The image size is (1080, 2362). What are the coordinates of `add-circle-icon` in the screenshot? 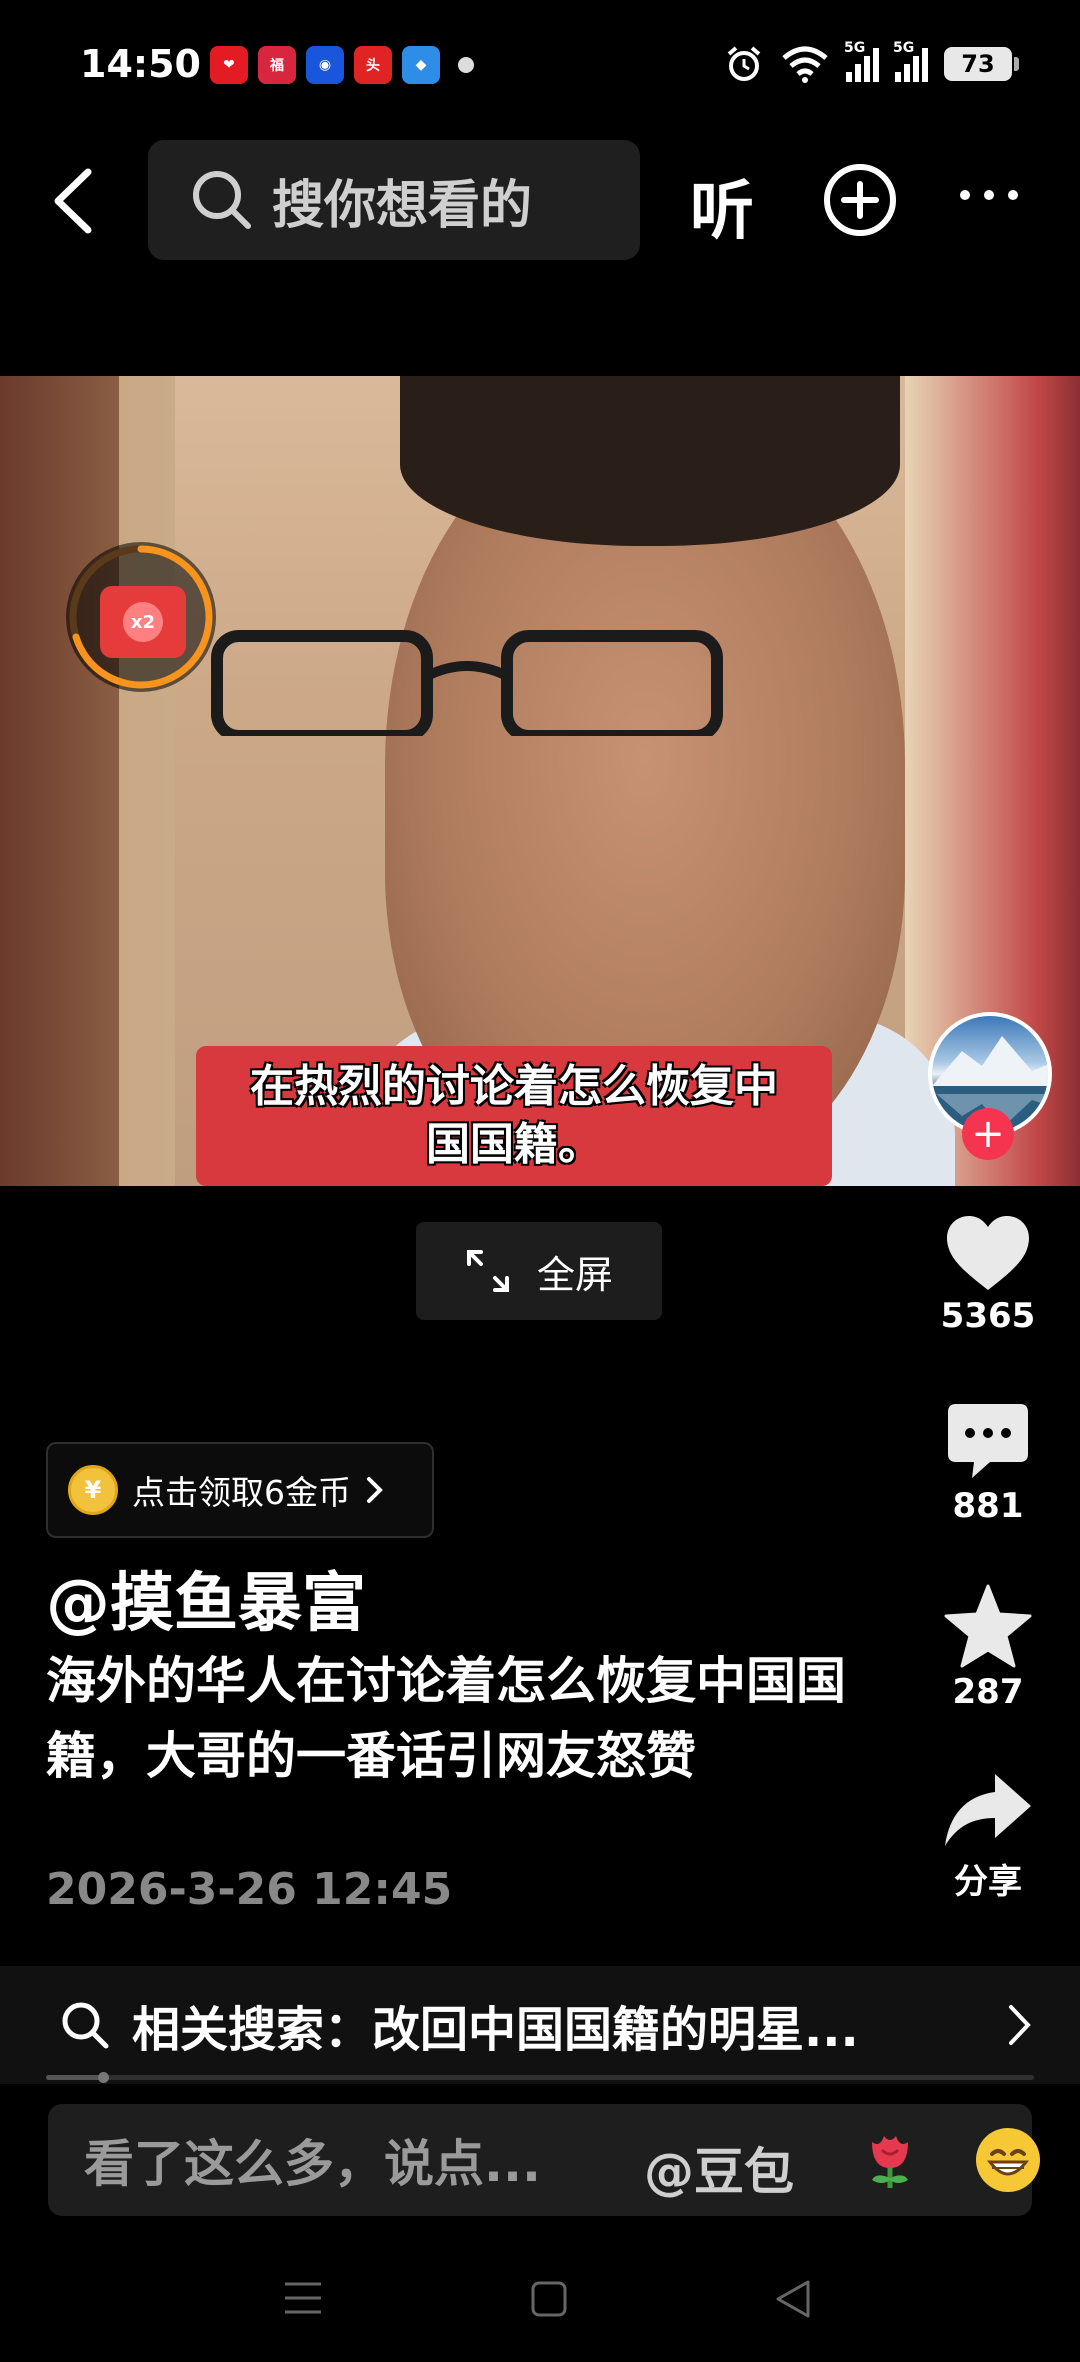 It's located at (860, 200).